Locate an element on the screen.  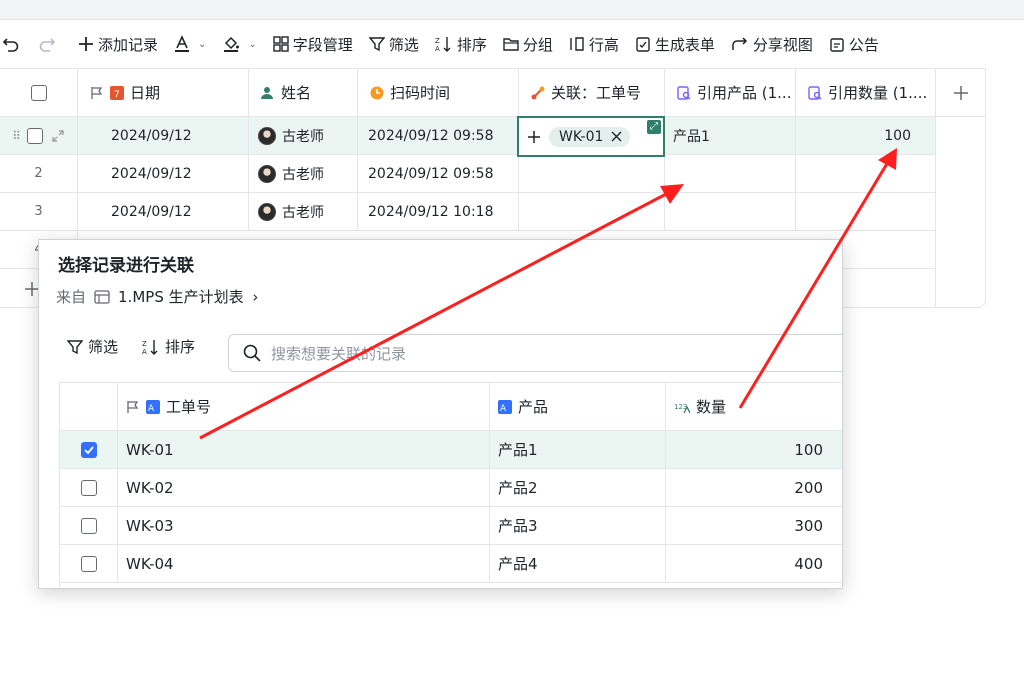
fill-color-button: ⌄ is located at coordinates (239, 44).